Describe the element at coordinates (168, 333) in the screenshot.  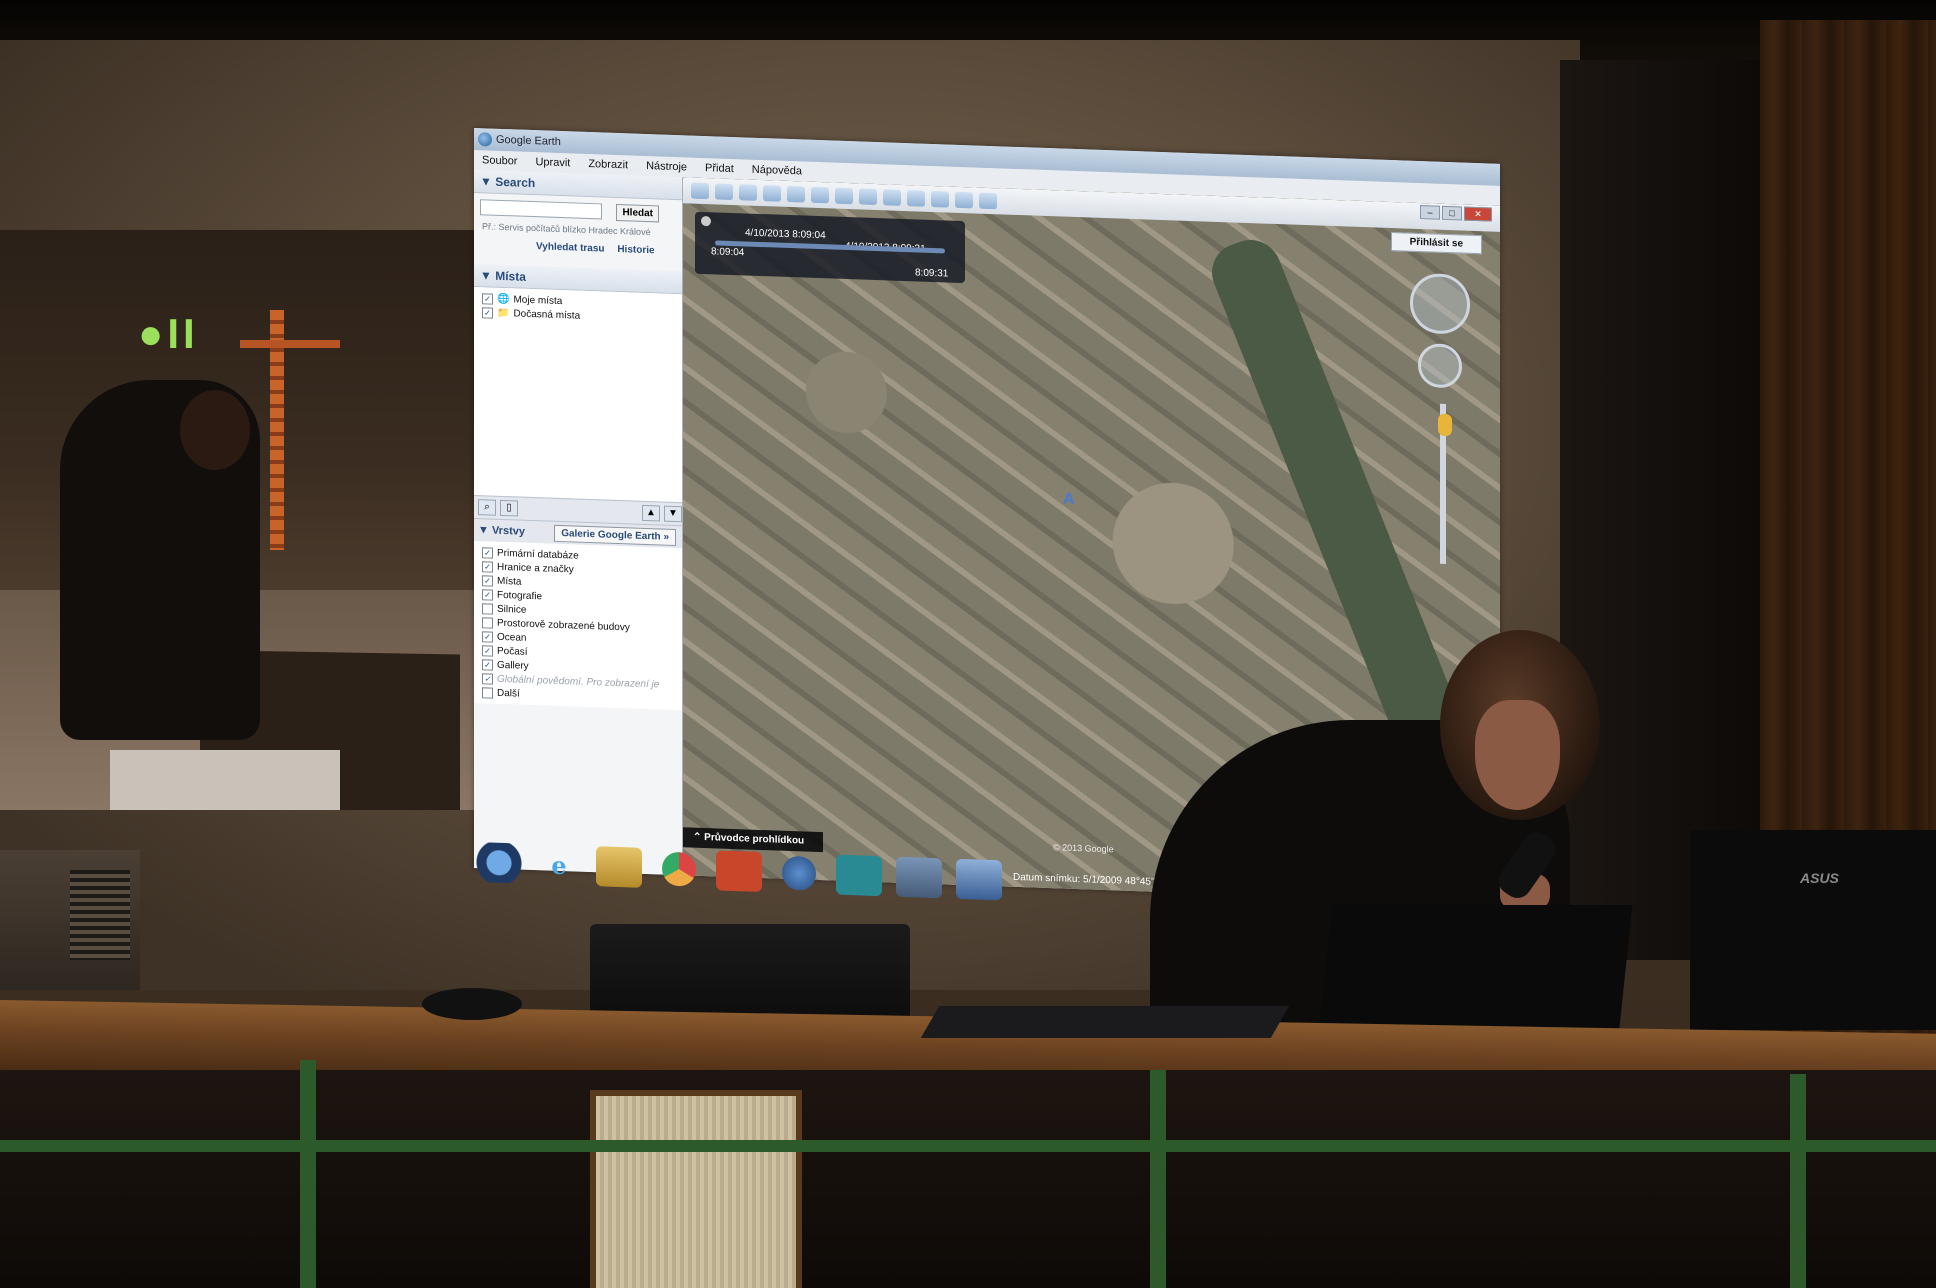
I see `recording-indicator: ●II` at that location.